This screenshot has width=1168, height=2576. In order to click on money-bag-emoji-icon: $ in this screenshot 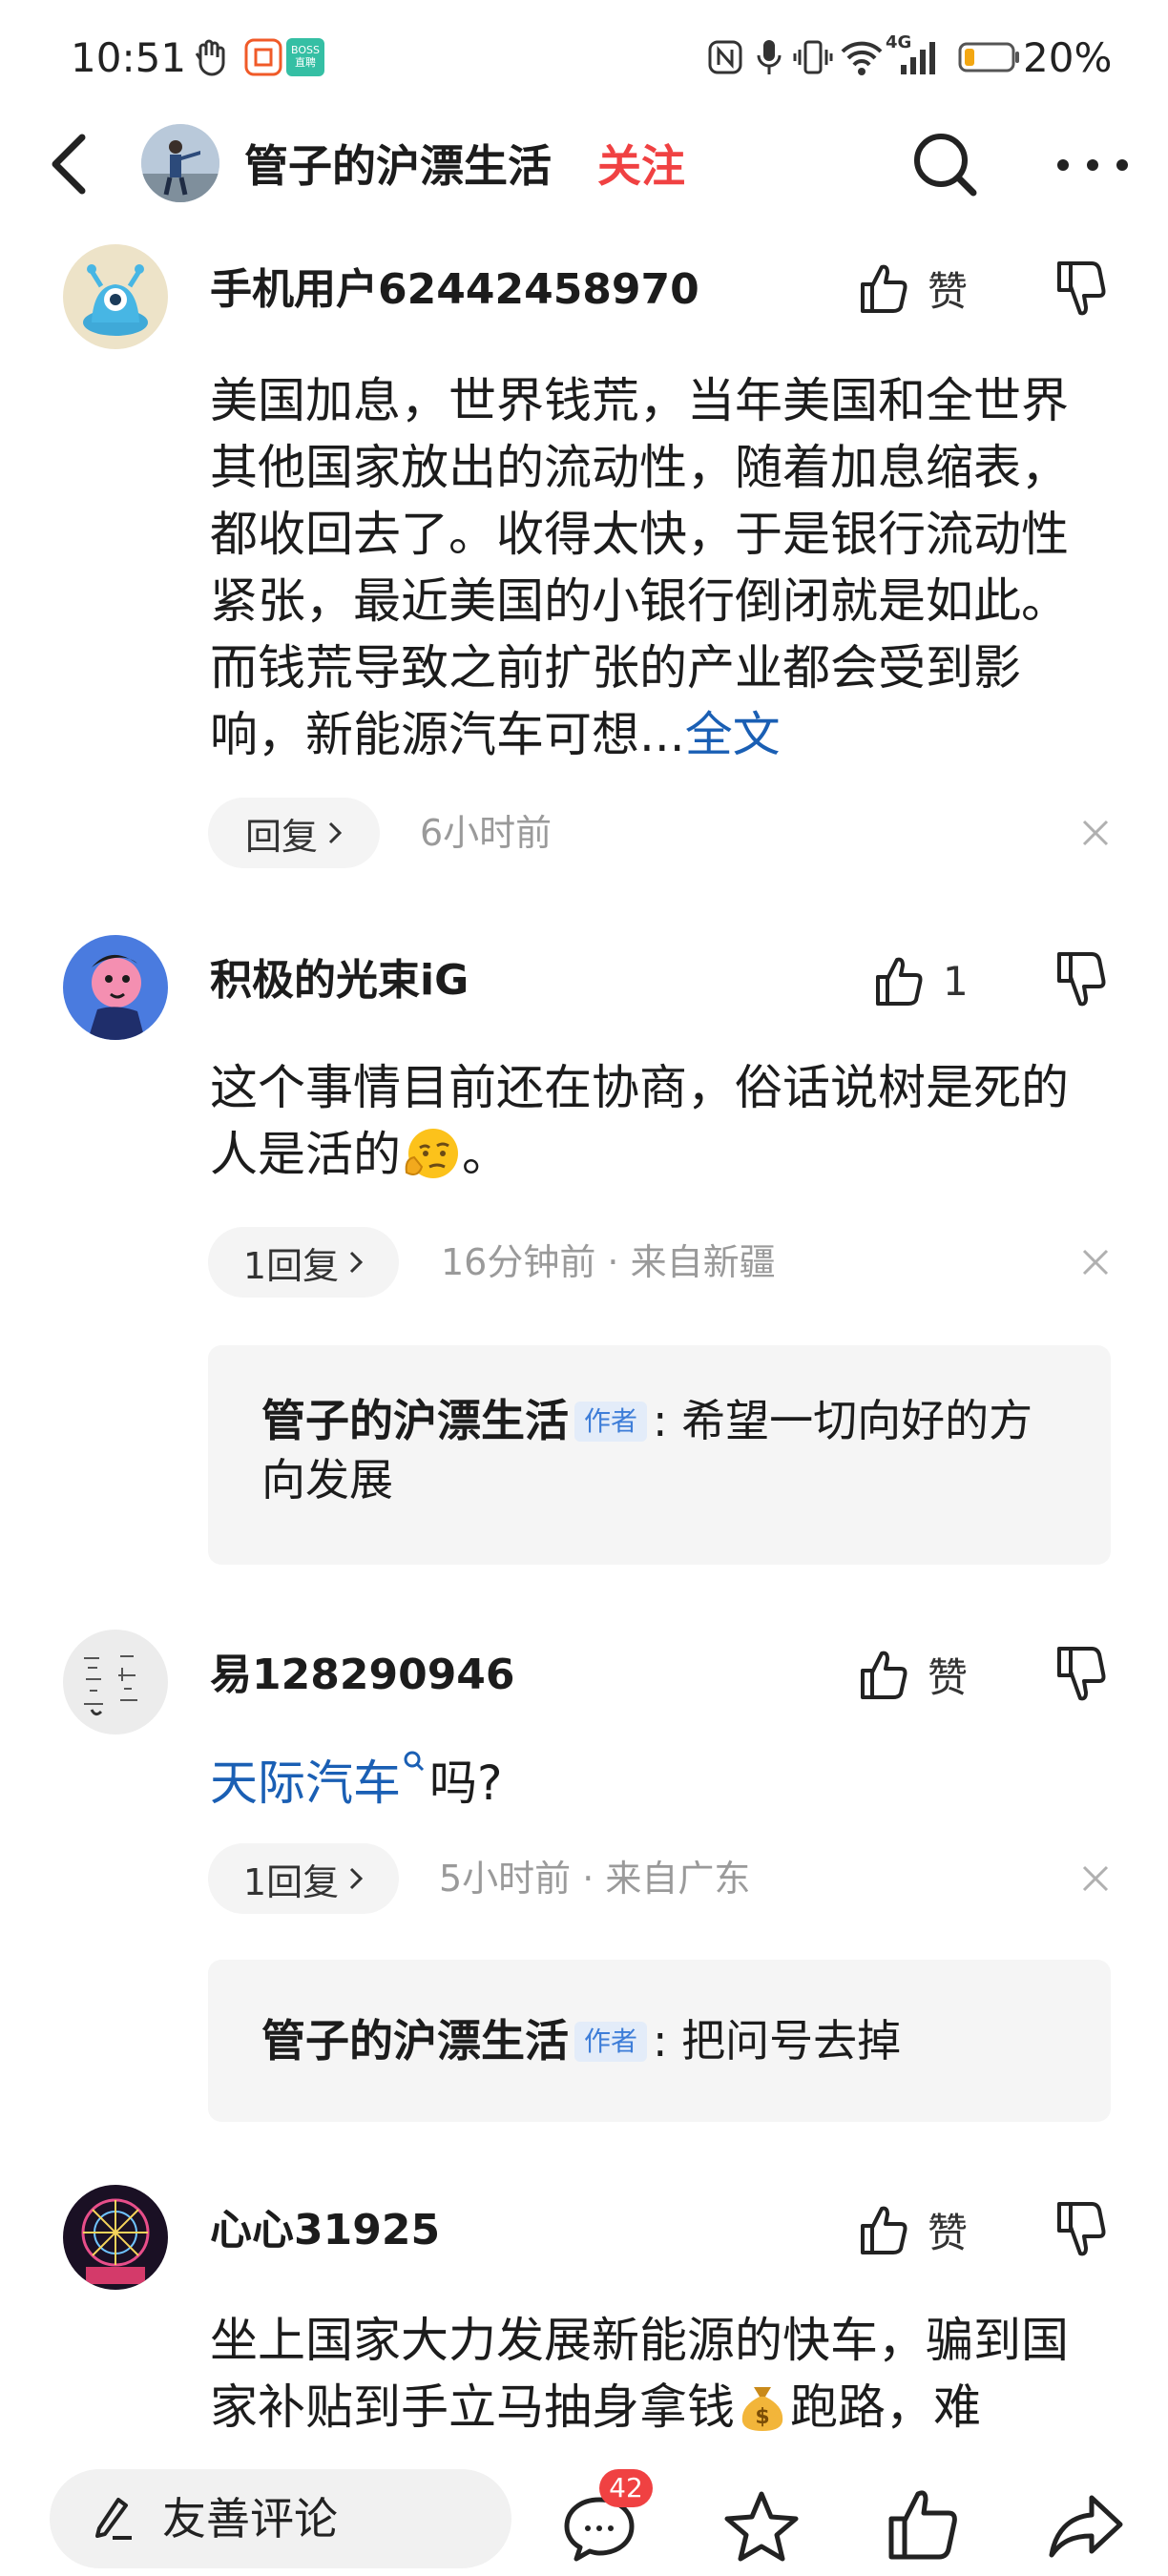, I will do `click(762, 2409)`.